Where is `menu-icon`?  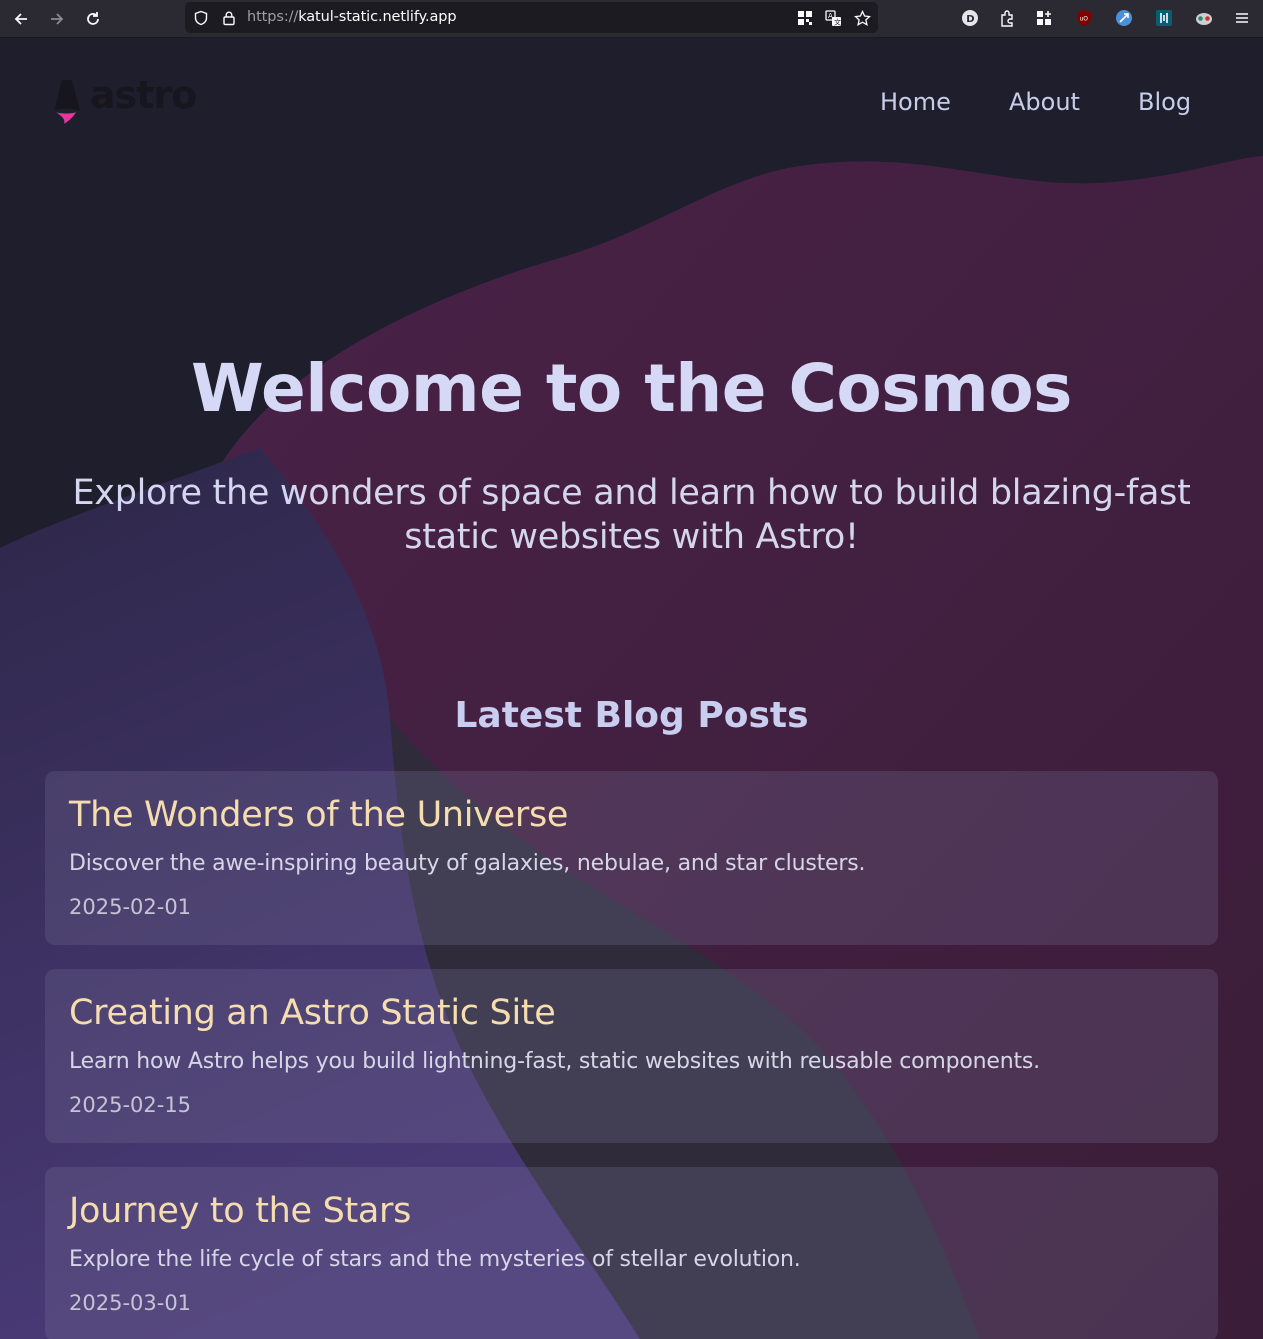
menu-icon is located at coordinates (1242, 18).